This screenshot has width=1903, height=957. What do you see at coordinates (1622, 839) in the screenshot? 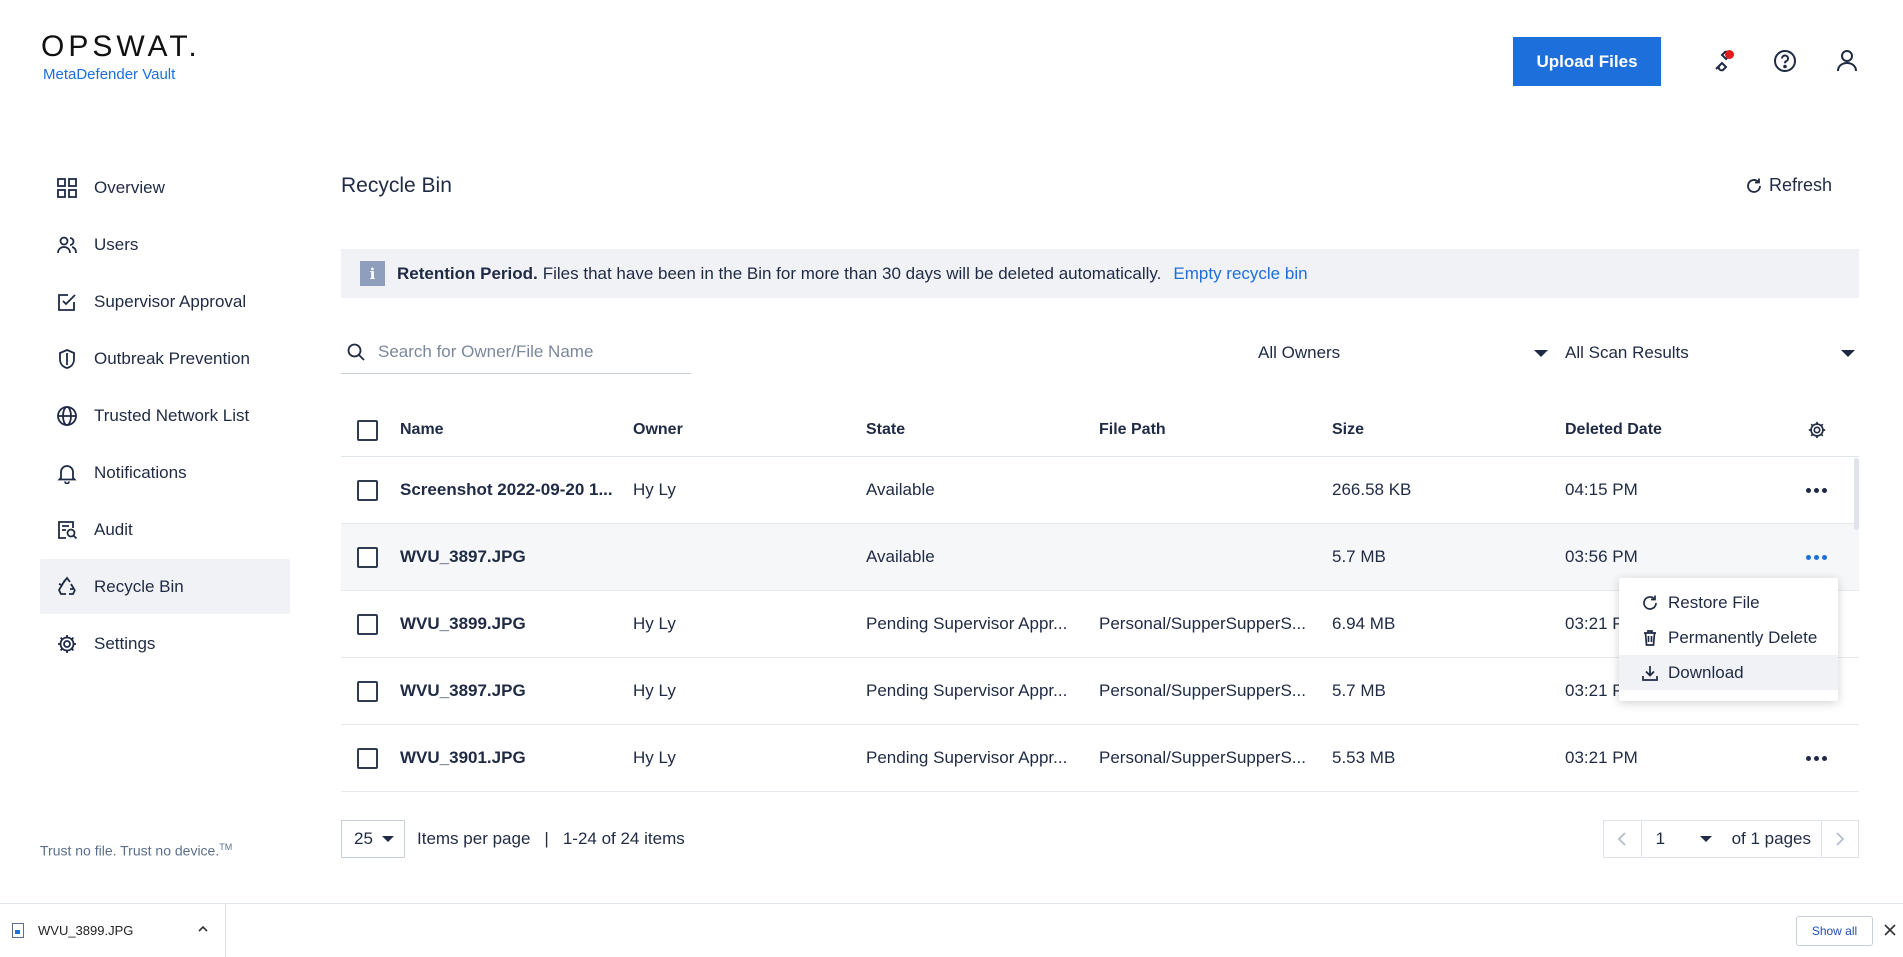
I see `prev-page-icon` at bounding box center [1622, 839].